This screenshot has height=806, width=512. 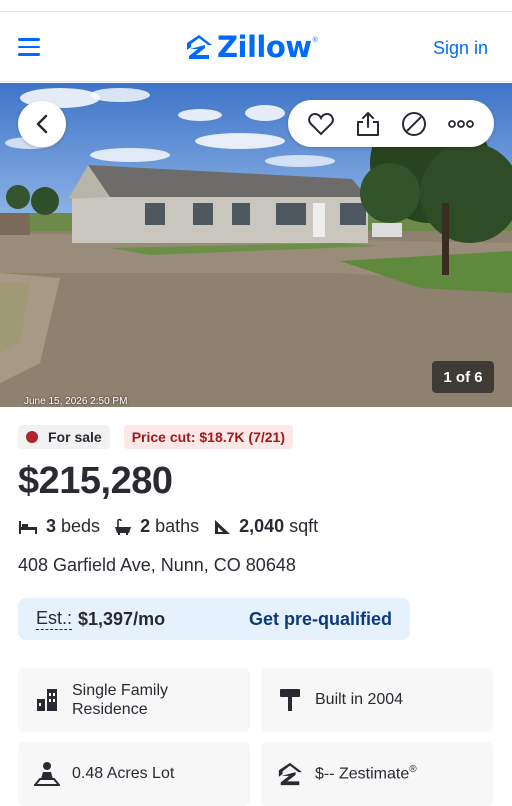 I want to click on baths-fact: 2 baths, so click(x=156, y=526).